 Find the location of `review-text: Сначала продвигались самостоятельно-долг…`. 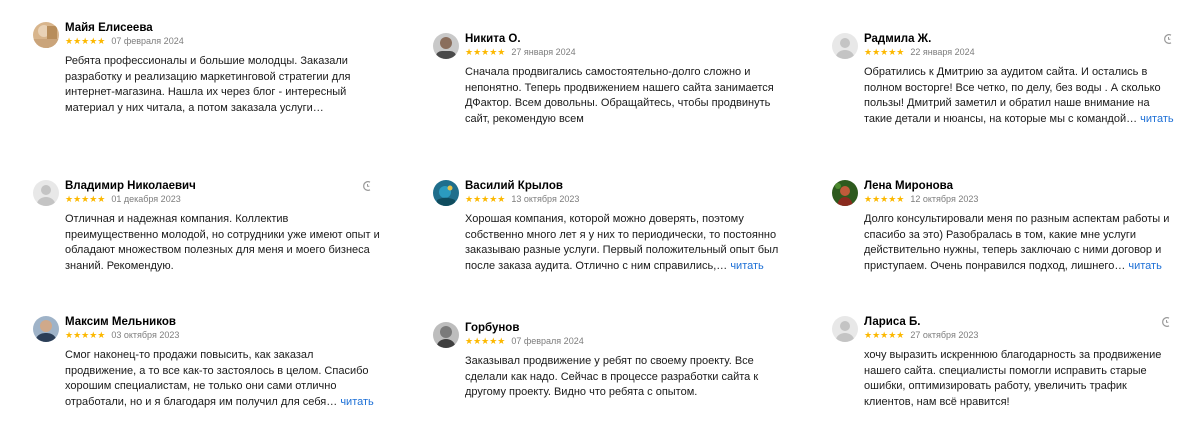

review-text: Сначала продвигались самостоятельно-долг… is located at coordinates (619, 95).